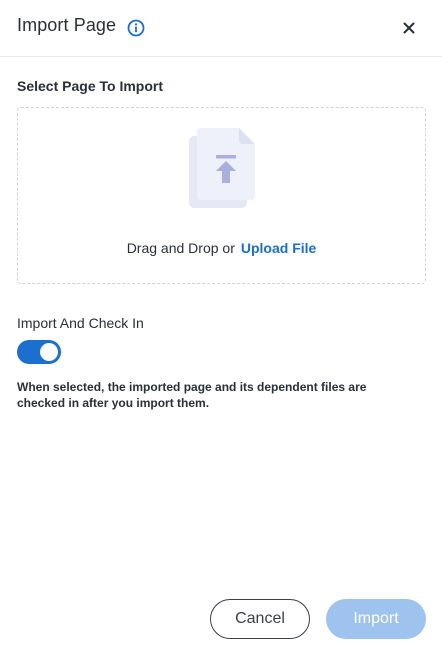 The height and width of the screenshot is (652, 442). What do you see at coordinates (221, 28) in the screenshot?
I see `dialog-header: Import Page` at bounding box center [221, 28].